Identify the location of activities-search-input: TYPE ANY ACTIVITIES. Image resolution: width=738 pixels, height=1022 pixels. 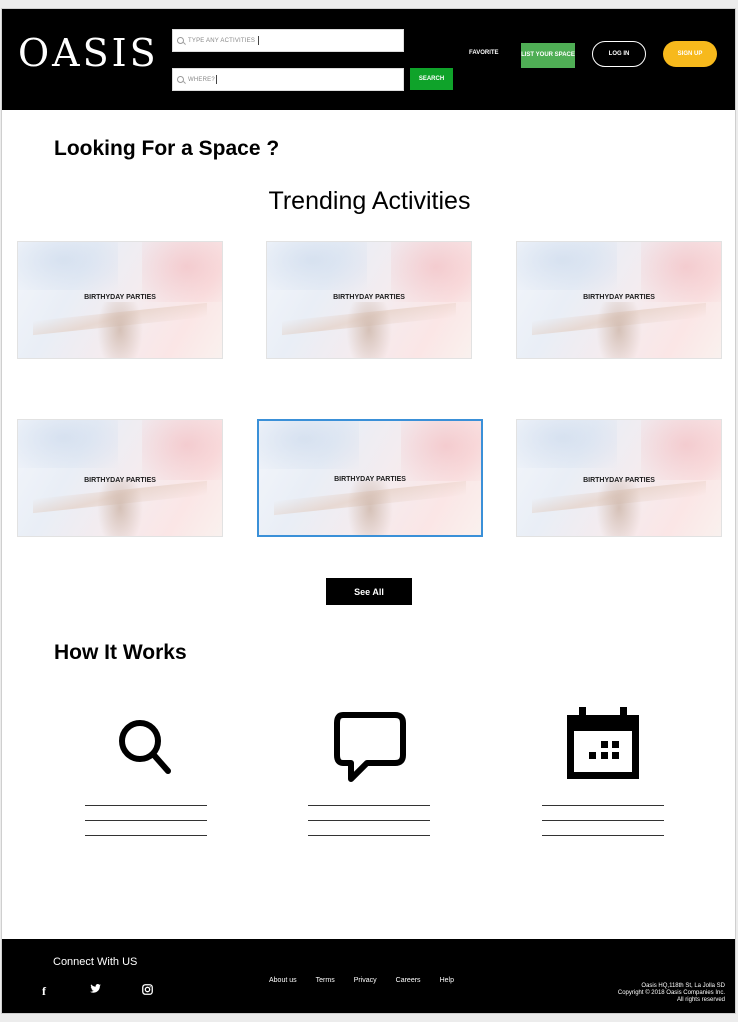
(288, 40).